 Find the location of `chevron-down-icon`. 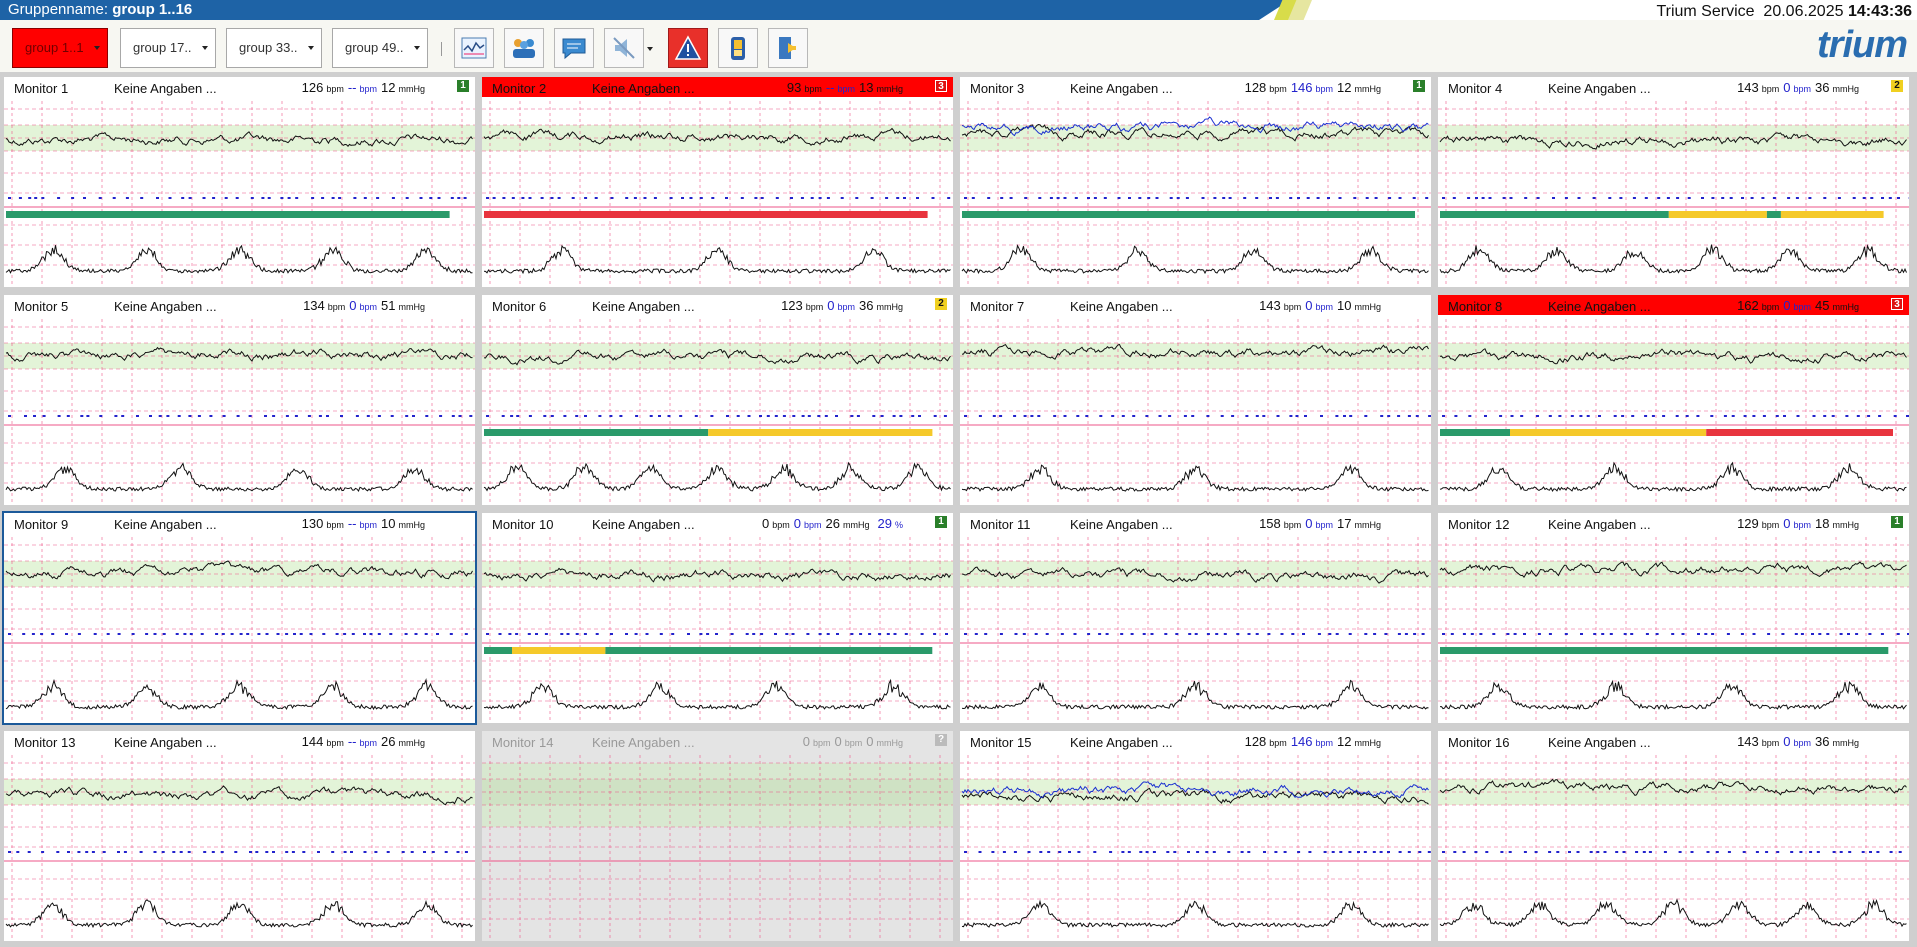

chevron-down-icon is located at coordinates (650, 49).